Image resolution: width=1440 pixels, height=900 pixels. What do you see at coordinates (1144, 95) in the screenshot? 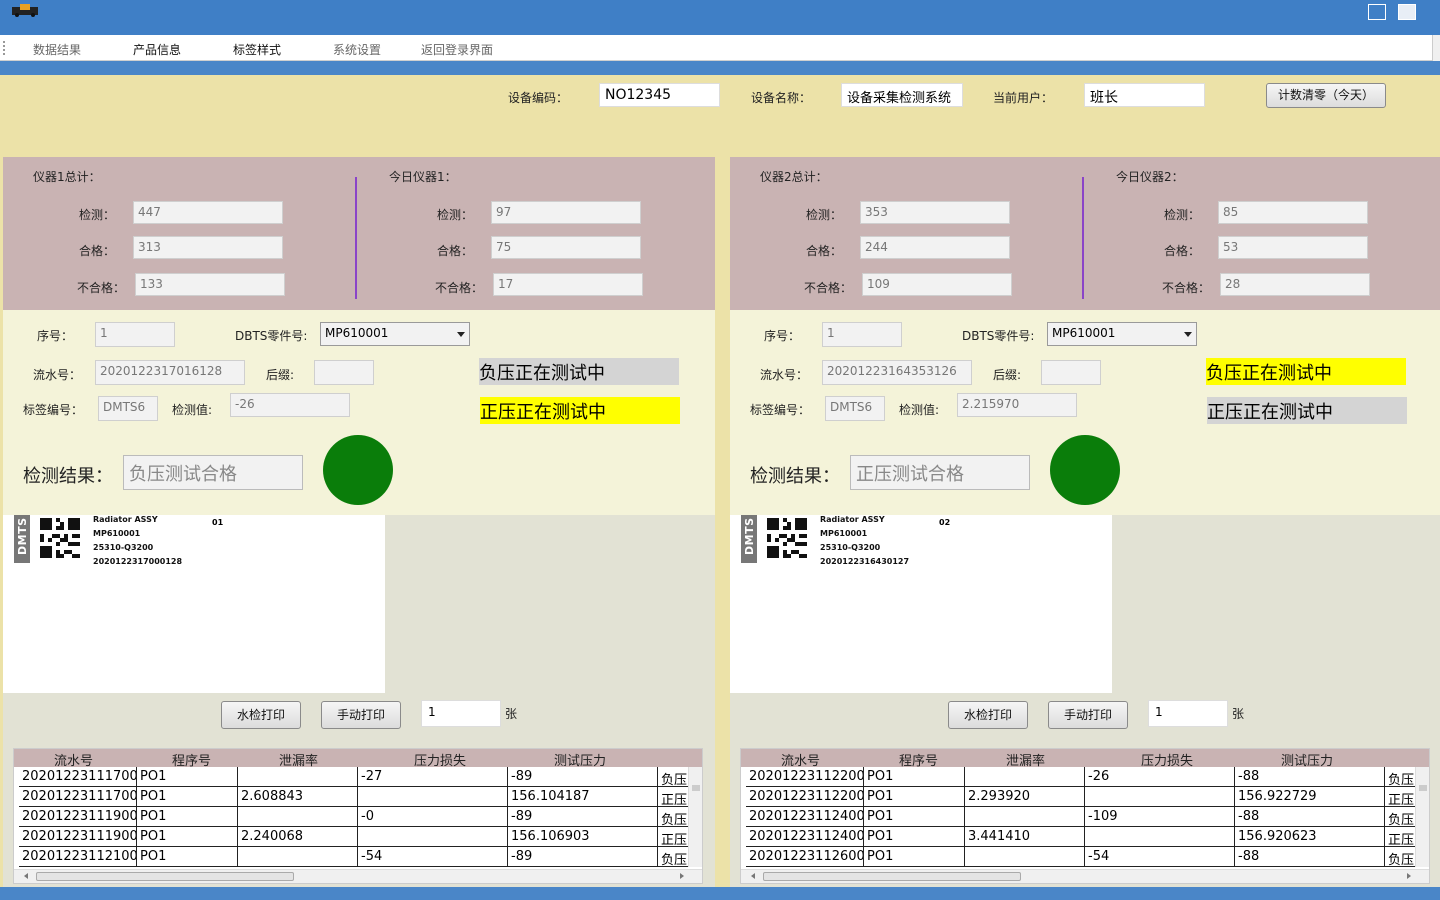
I see `current-user-field: 班长` at bounding box center [1144, 95].